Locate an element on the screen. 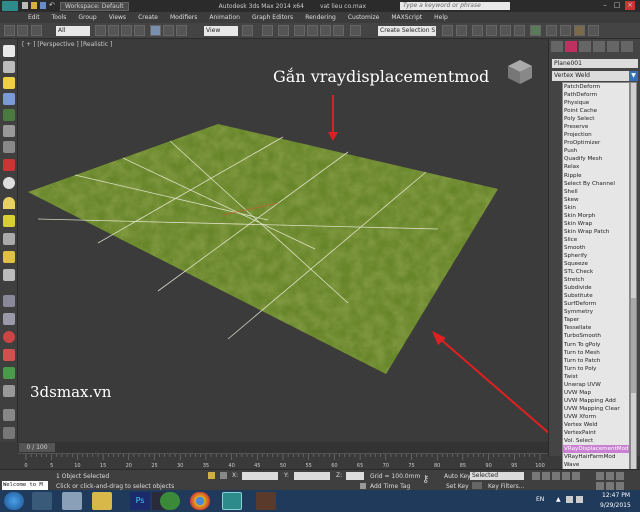 Image resolution: width=640 pixels, height=512 pixels. set-key-button: Set Key is located at coordinates (457, 486).